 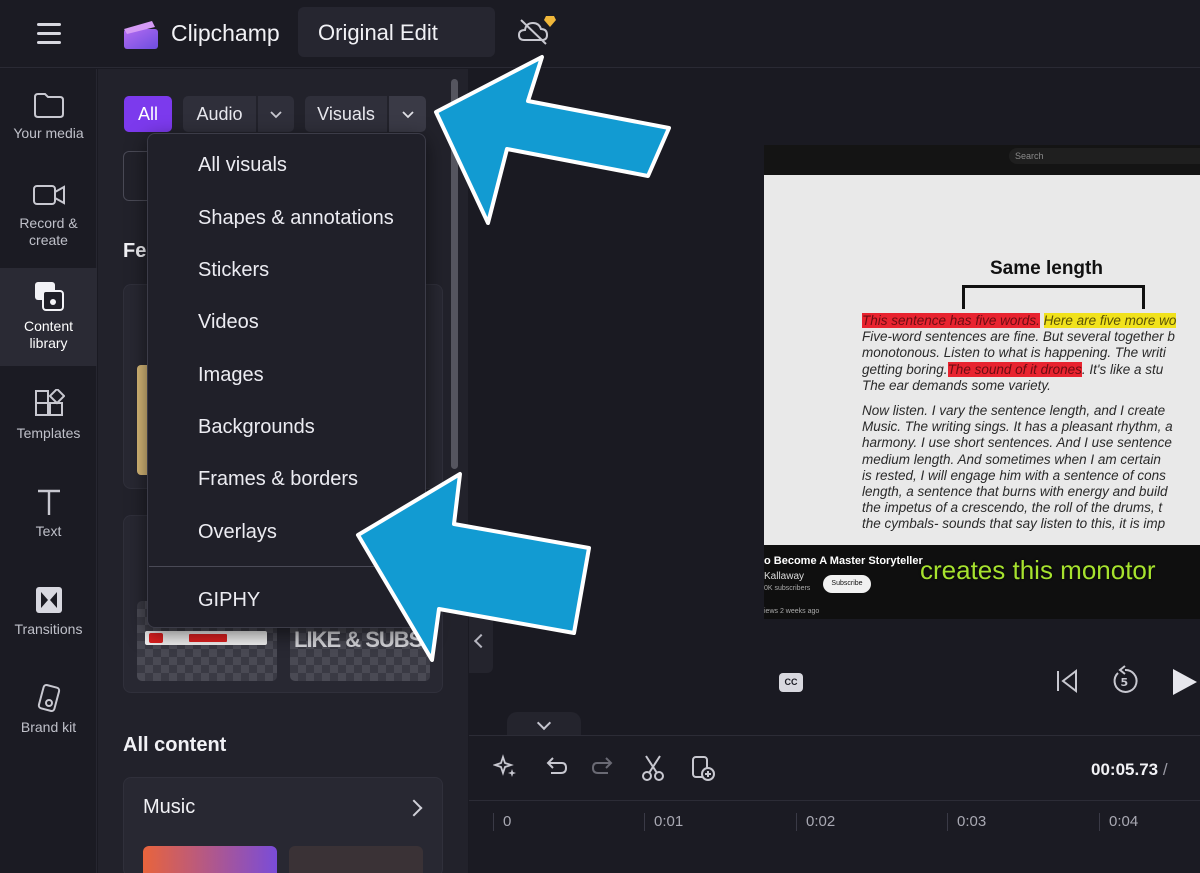 What do you see at coordinates (506, 767) in the screenshot?
I see `magic-sparkle-icon` at bounding box center [506, 767].